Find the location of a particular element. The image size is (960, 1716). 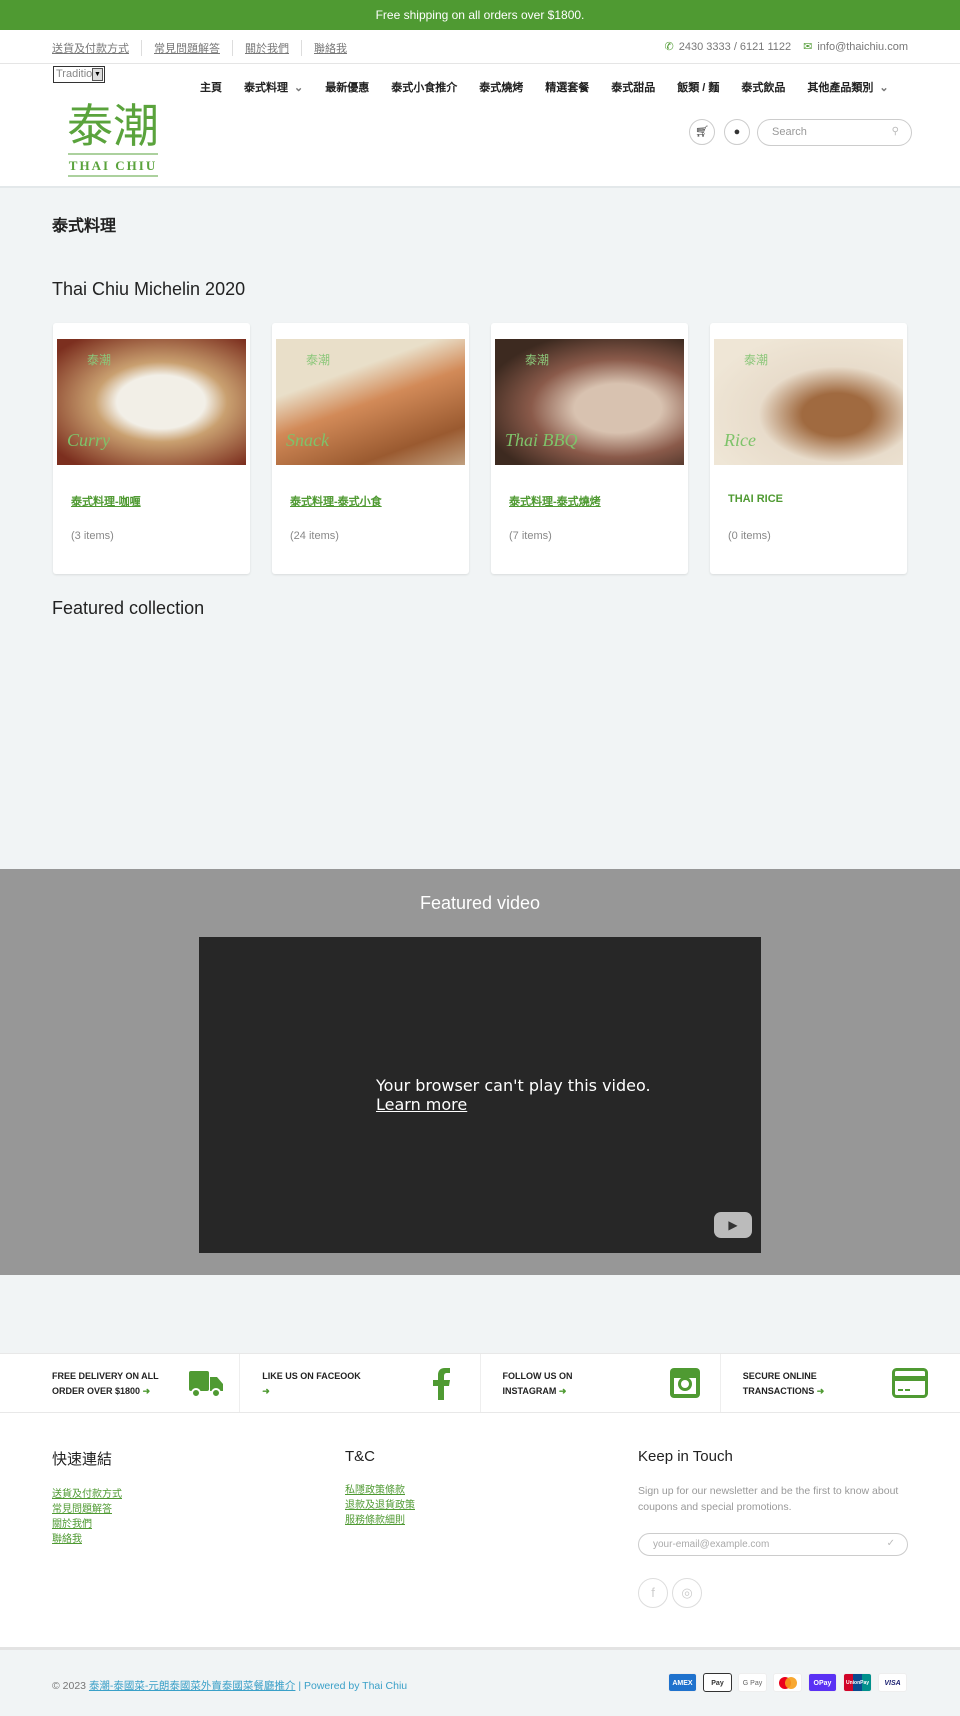

language-select: Traditio ▼ is located at coordinates (79, 74).